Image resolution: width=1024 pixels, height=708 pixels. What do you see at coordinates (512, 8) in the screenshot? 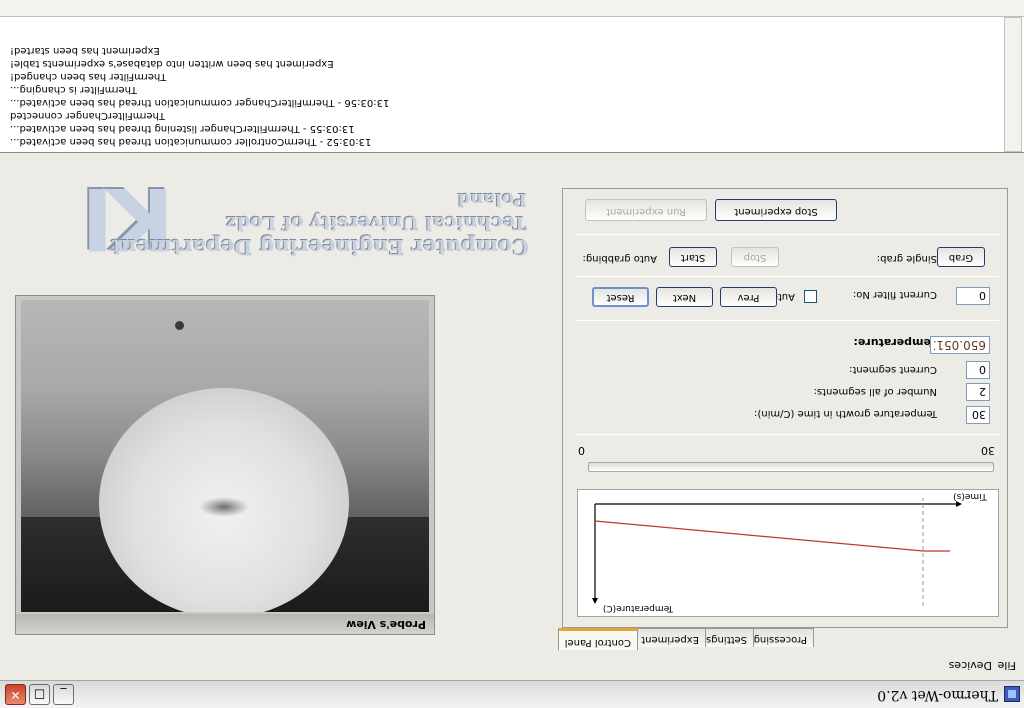
I see `log-horizontal-scrollbar` at bounding box center [512, 8].